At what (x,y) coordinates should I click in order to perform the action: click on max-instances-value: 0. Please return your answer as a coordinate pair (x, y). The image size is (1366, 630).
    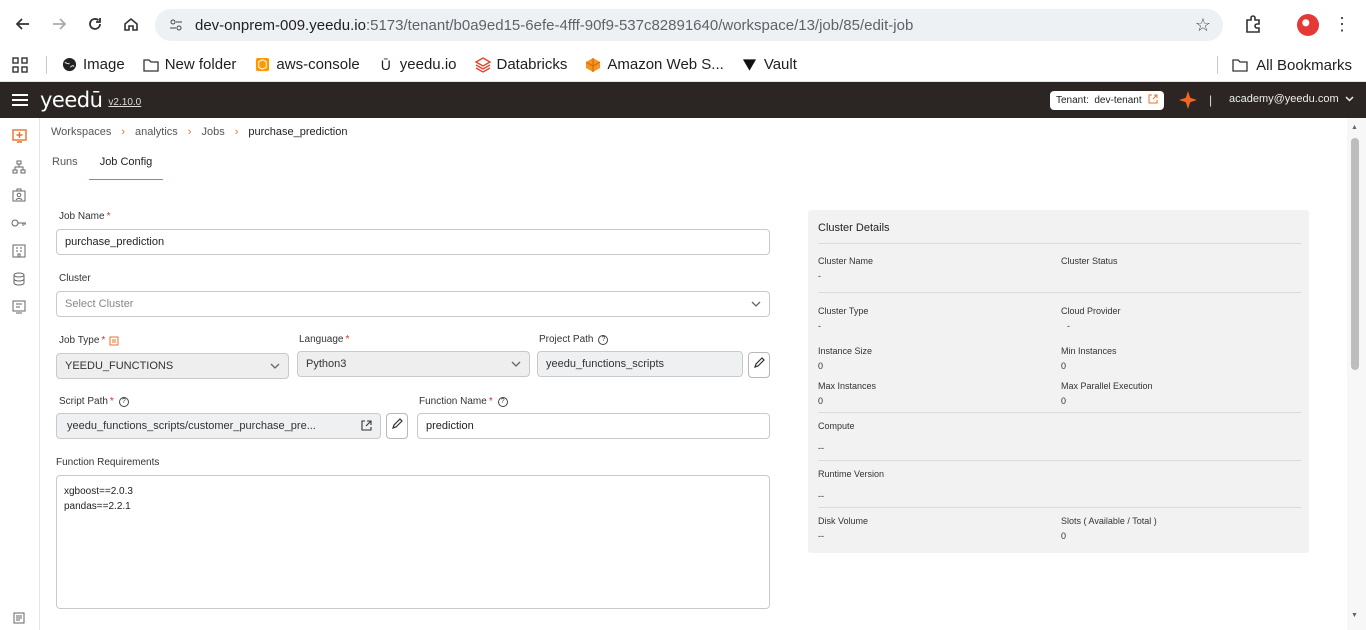
    Looking at the image, I should click on (821, 401).